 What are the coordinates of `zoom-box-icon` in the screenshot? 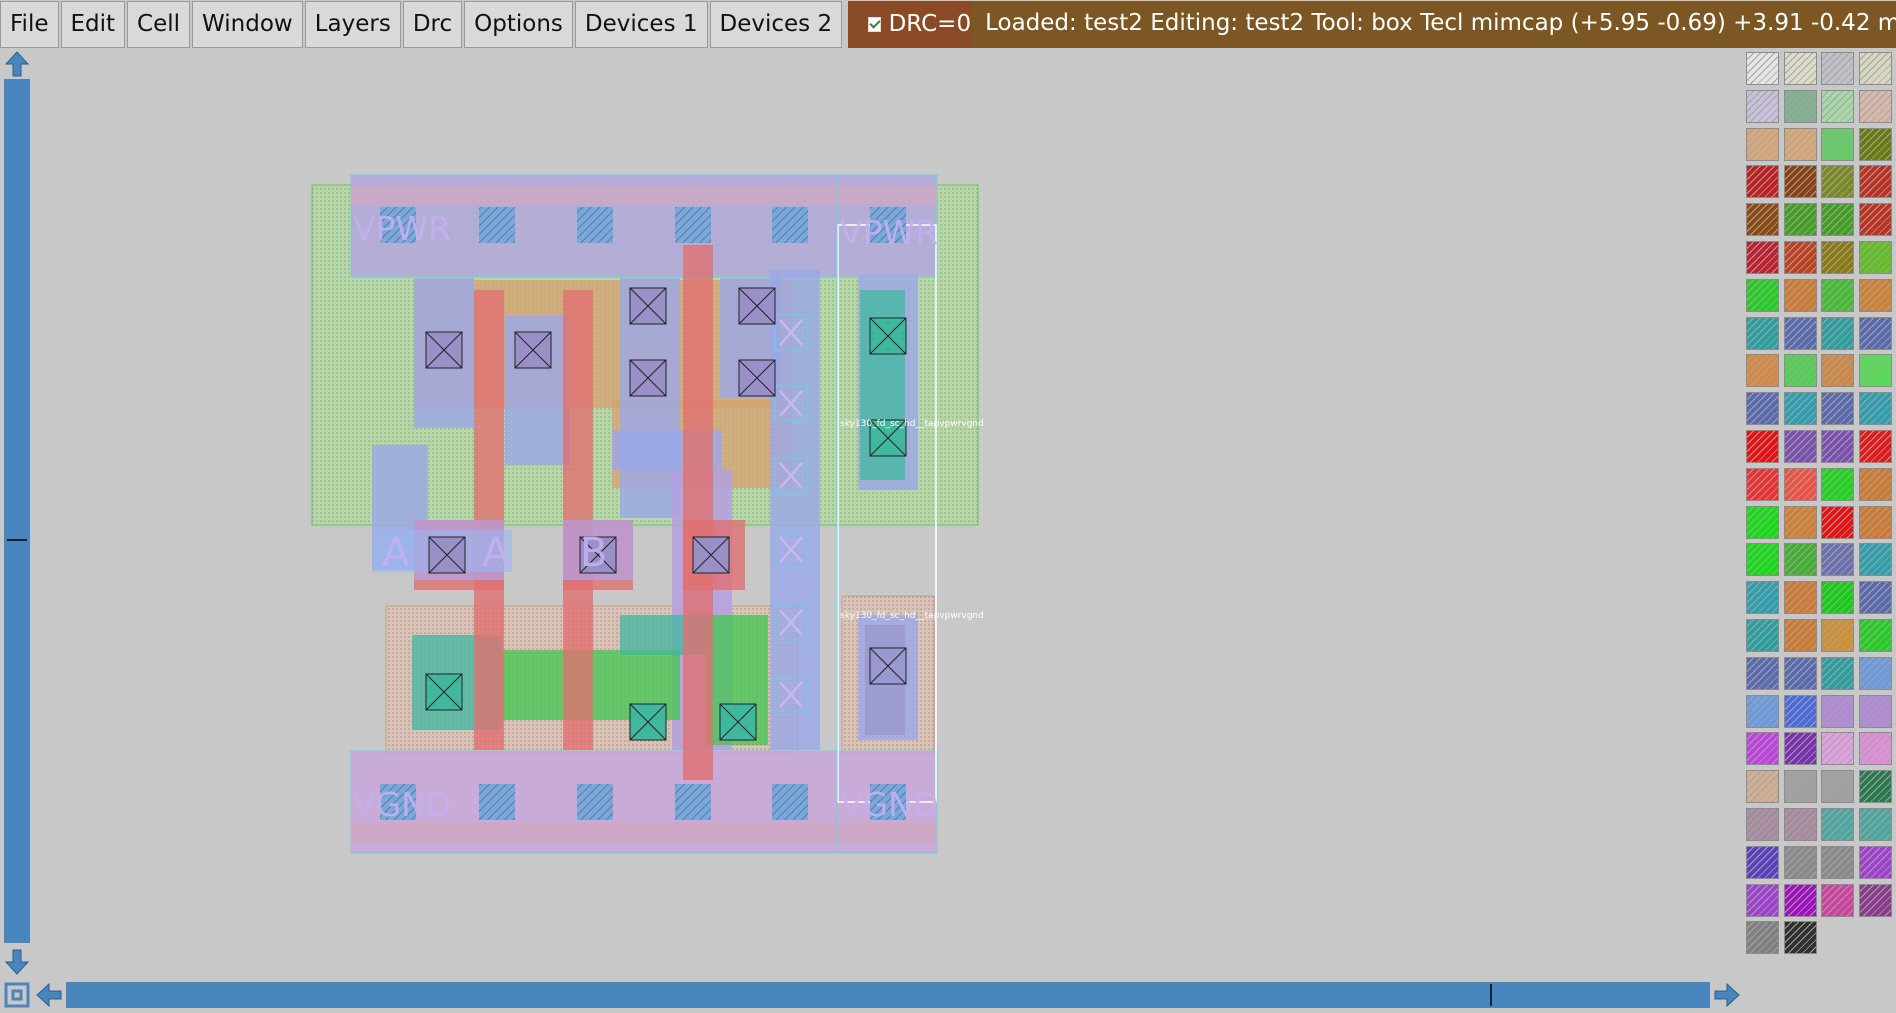 It's located at (17, 995).